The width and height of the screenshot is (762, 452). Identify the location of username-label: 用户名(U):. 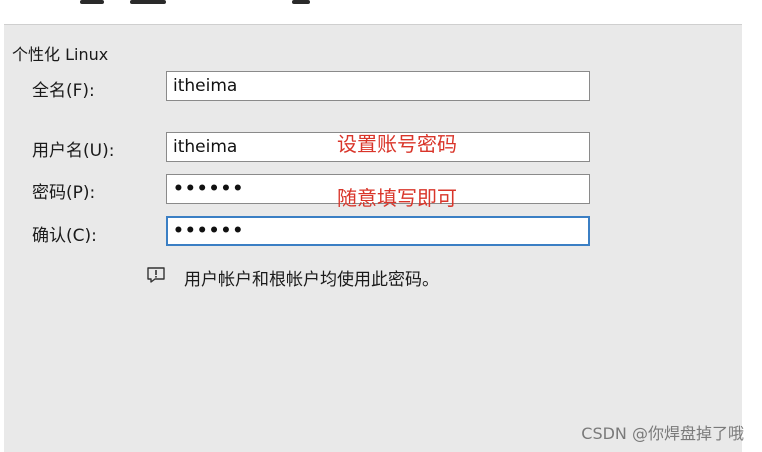
(73, 151).